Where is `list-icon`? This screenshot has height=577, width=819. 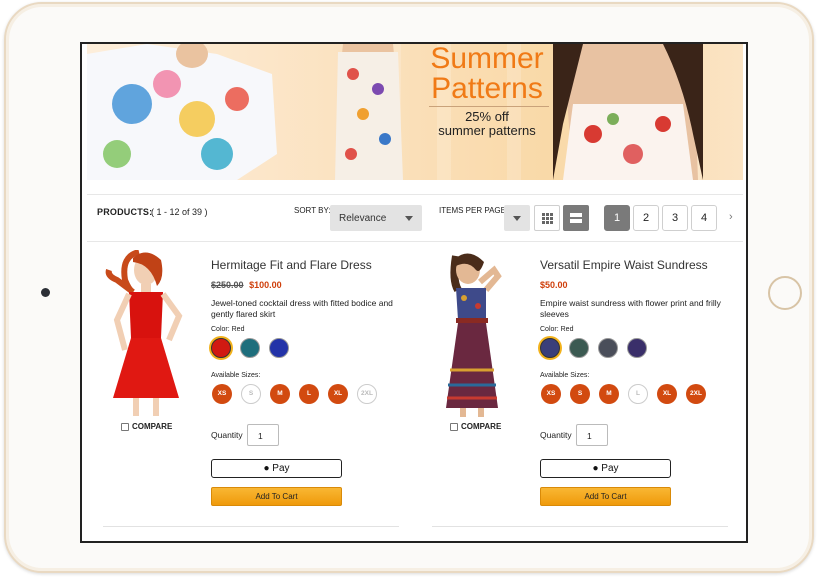 list-icon is located at coordinates (576, 218).